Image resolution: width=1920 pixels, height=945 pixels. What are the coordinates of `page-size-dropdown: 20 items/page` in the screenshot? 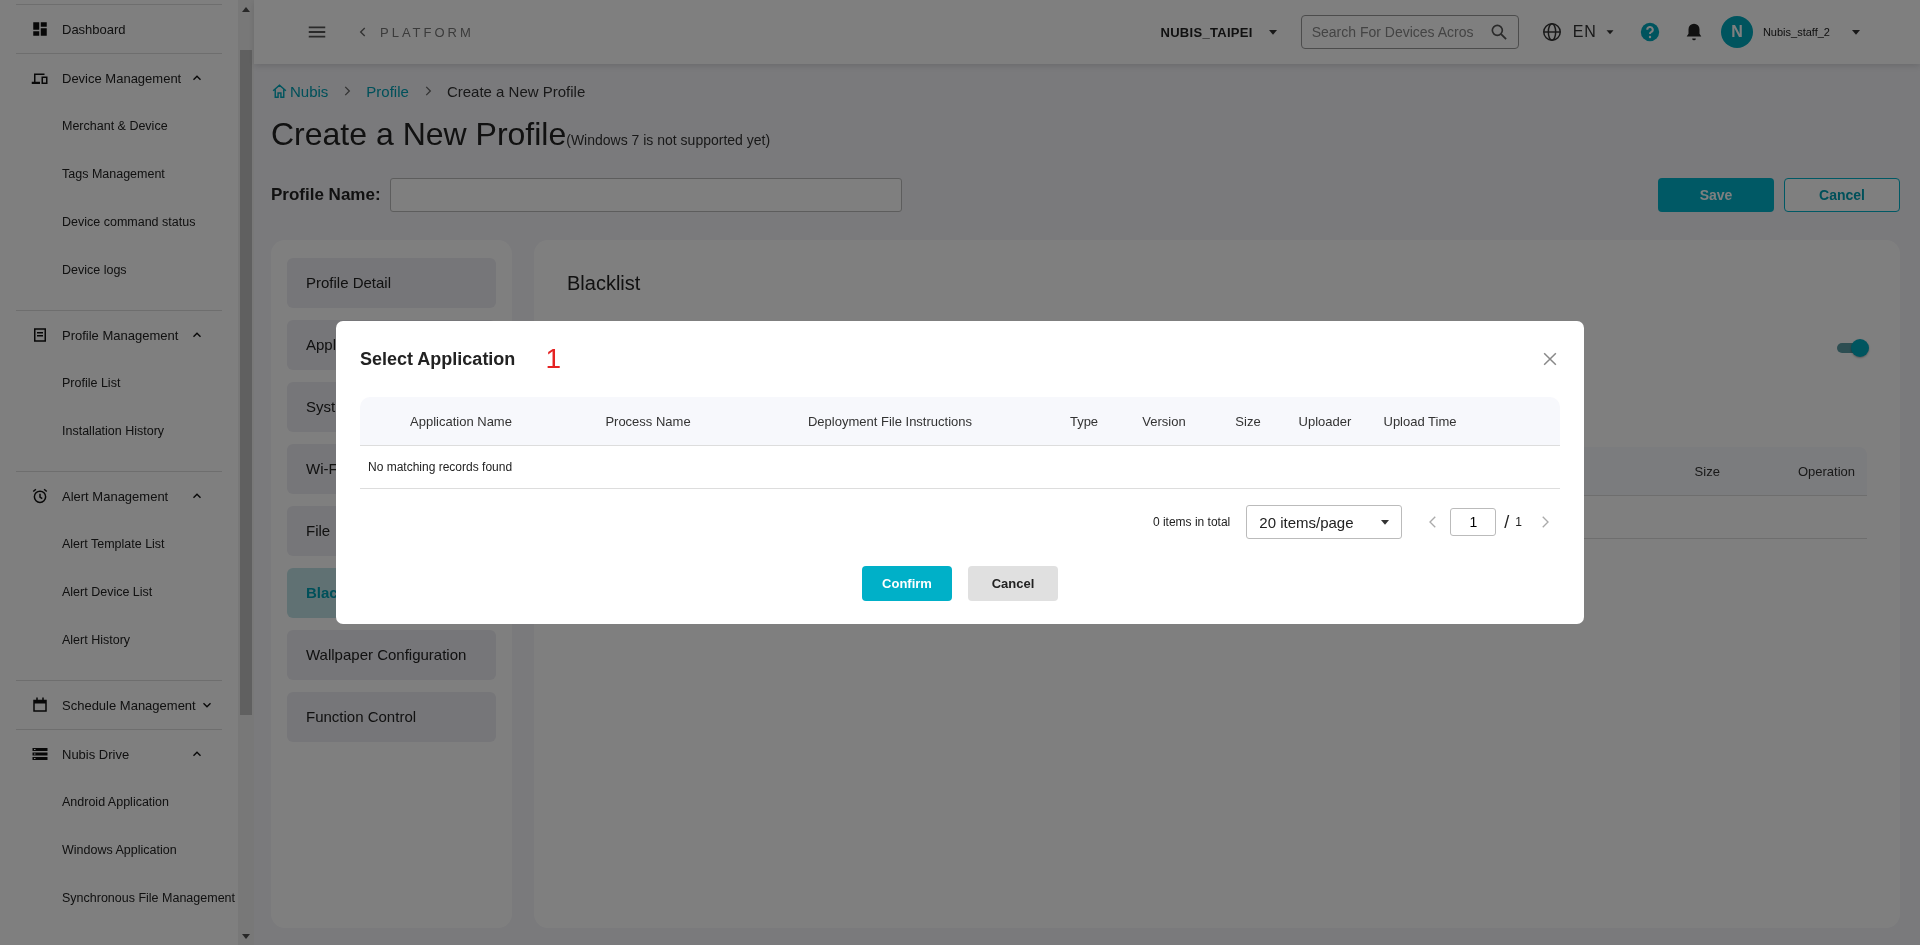 It's located at (1324, 522).